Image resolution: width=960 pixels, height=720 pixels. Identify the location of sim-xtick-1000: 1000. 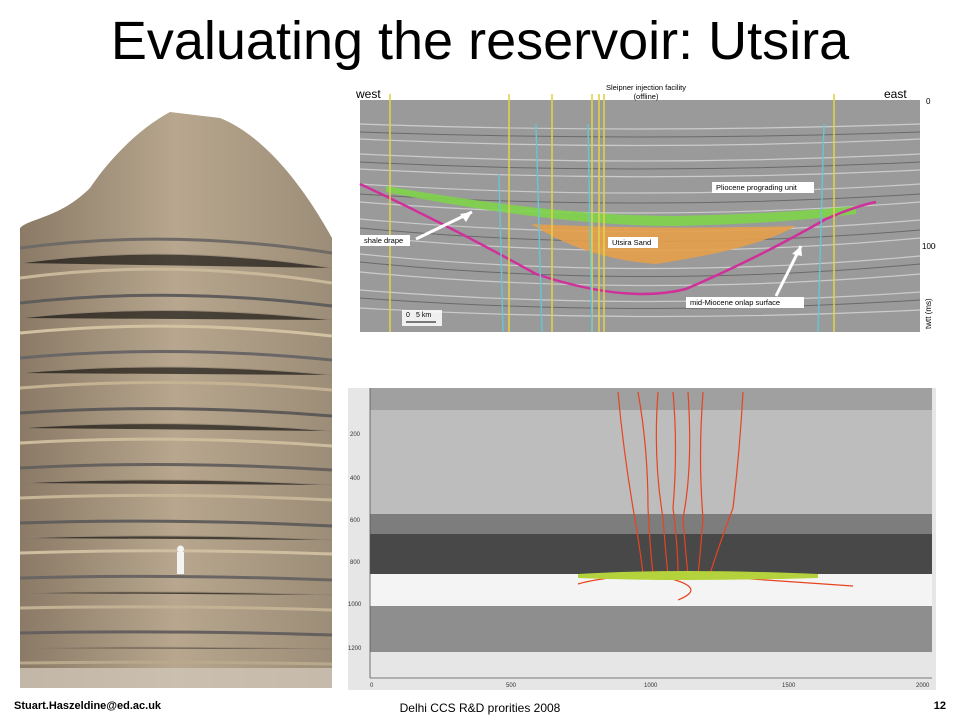
(651, 686).